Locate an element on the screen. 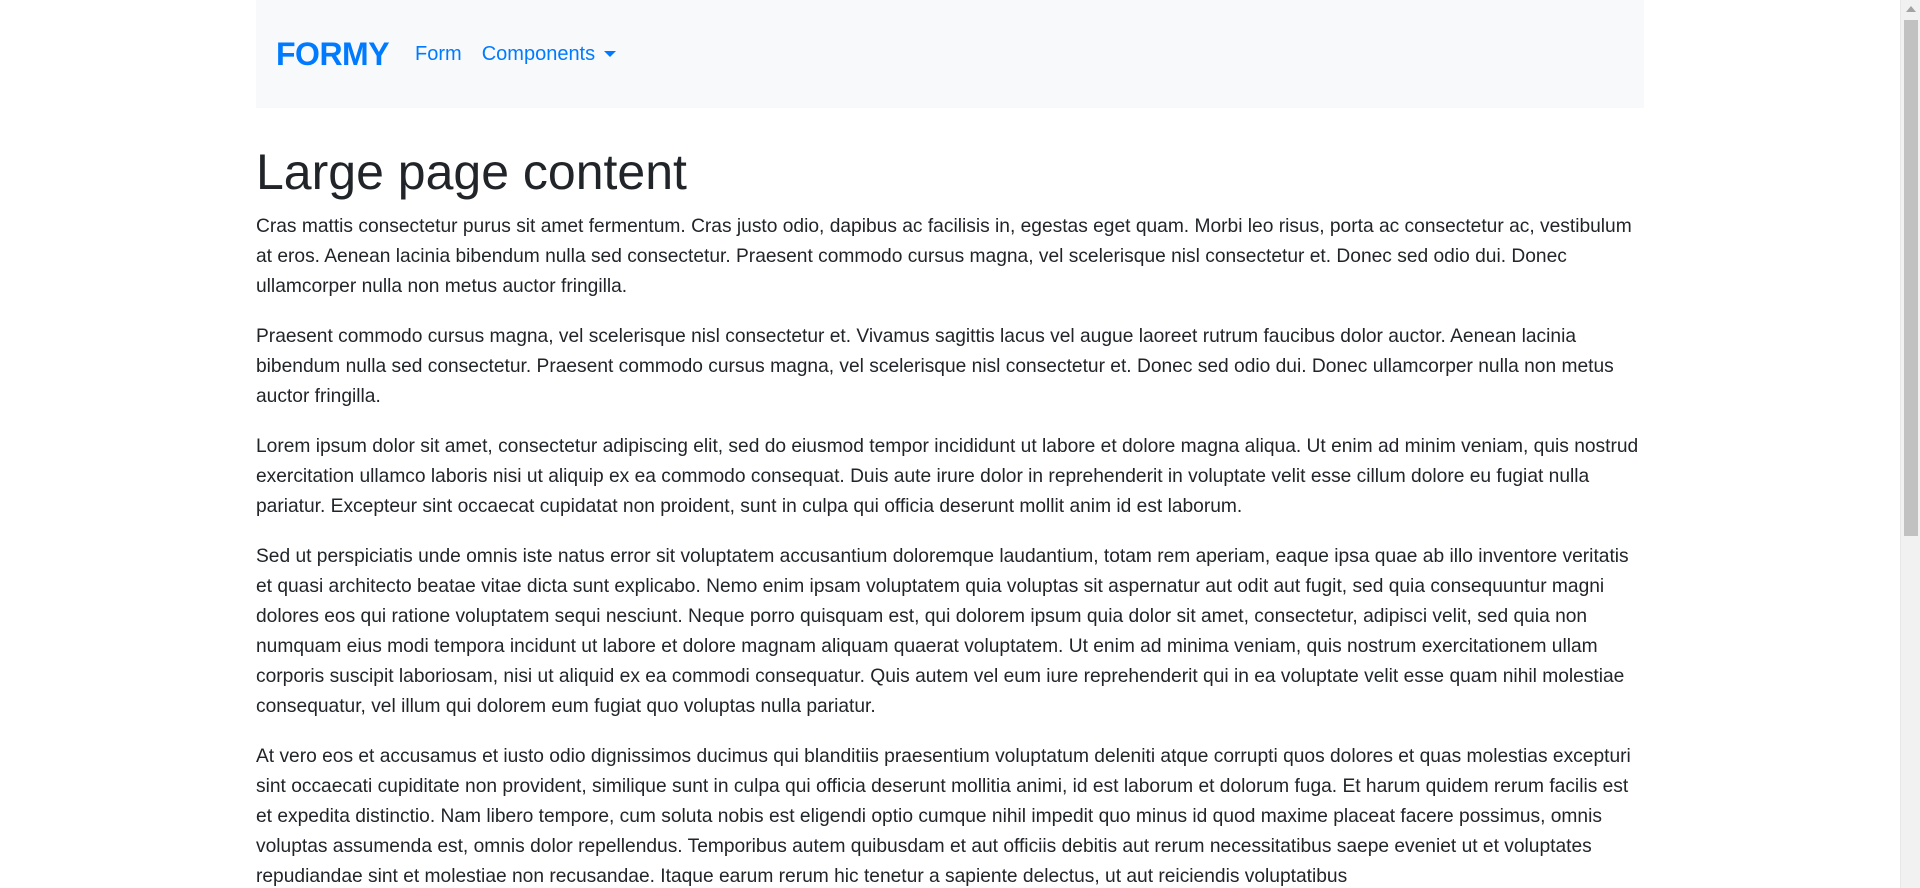  scrollbar-thumb is located at coordinates (1911, 278).